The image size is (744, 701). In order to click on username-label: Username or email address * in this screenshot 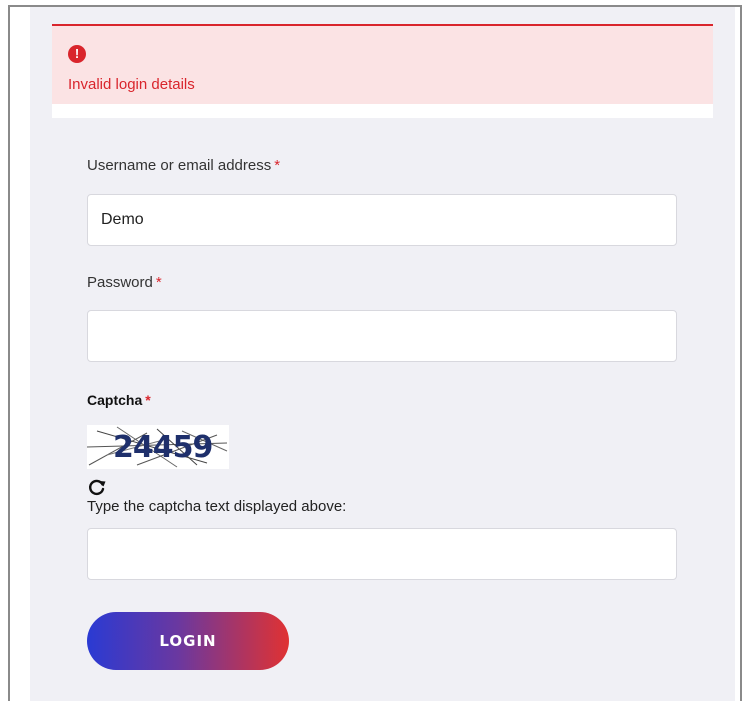, I will do `click(183, 165)`.